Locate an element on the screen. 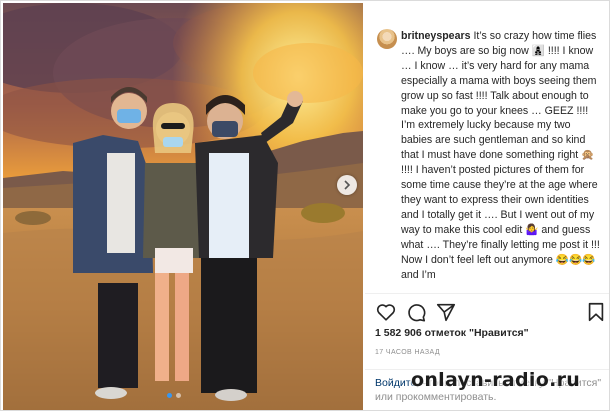  site-watermark: onlayn-radio.ru is located at coordinates (496, 380).